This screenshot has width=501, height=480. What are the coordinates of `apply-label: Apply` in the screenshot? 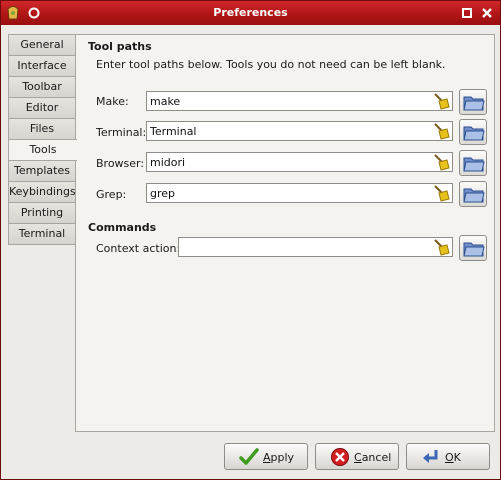 It's located at (279, 457).